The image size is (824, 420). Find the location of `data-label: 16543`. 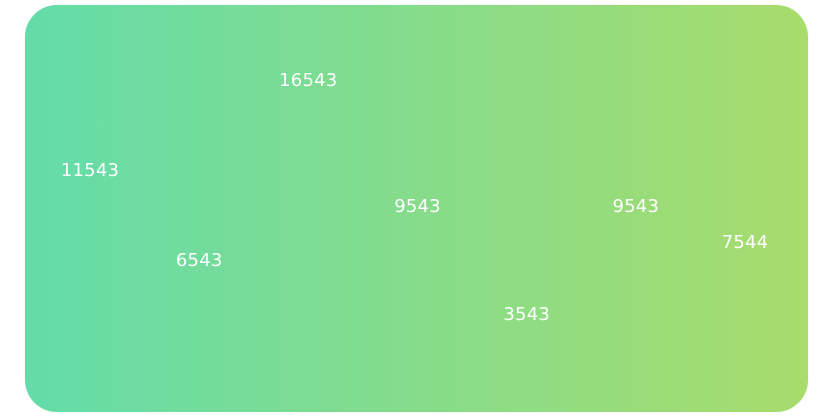

data-label: 16543 is located at coordinates (308, 80).